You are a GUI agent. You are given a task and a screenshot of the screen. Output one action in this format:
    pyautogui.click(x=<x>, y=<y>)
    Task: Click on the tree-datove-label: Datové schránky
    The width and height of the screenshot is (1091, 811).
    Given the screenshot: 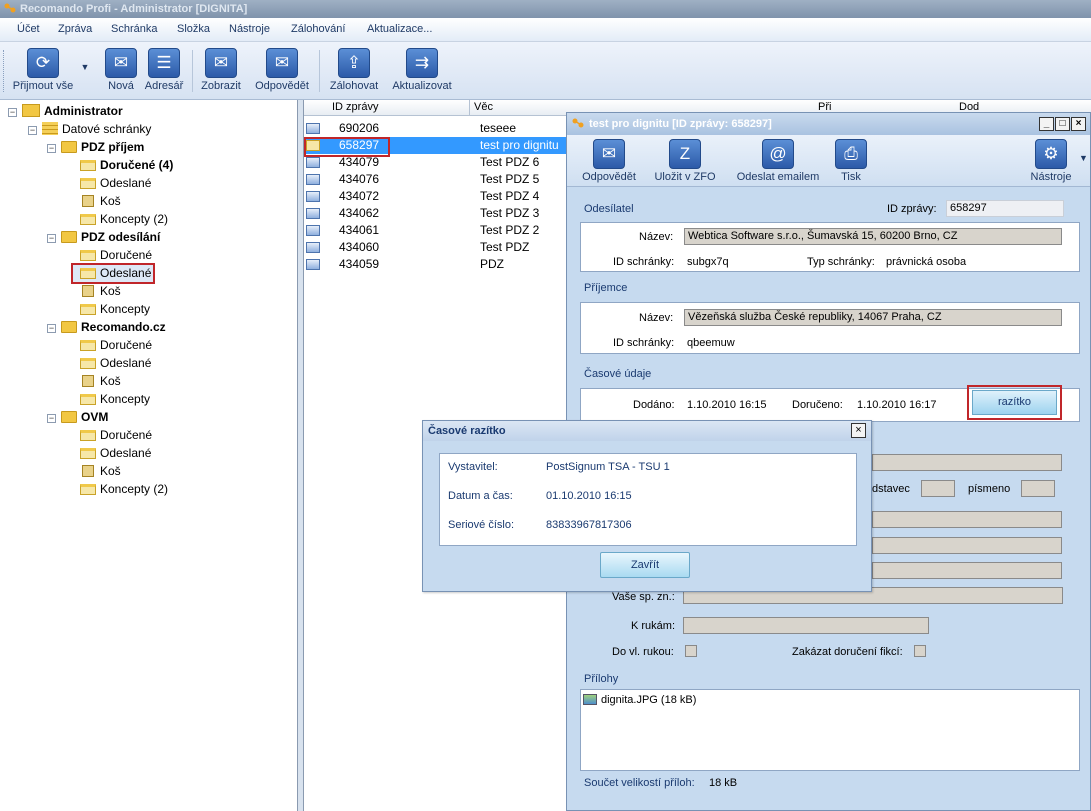 What is the action you would take?
    pyautogui.click(x=107, y=129)
    